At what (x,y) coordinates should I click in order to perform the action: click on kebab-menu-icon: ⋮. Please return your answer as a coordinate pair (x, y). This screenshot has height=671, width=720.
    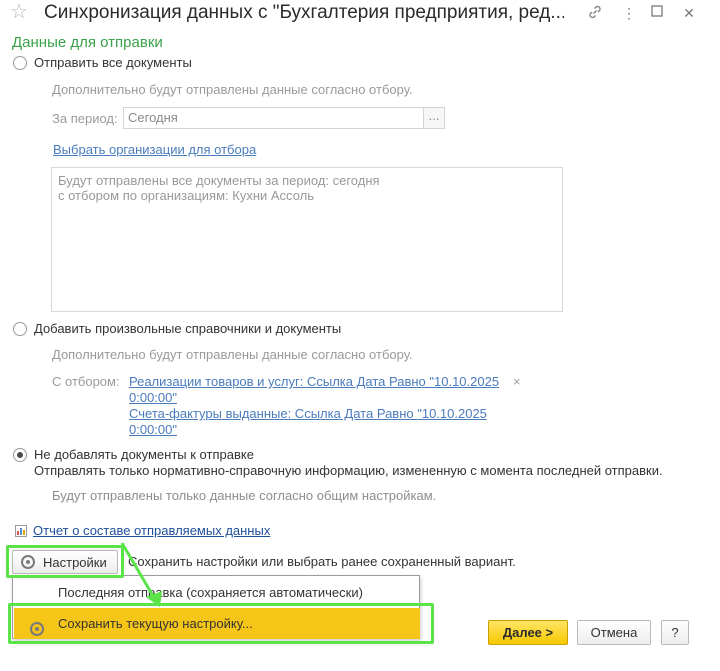
    Looking at the image, I should click on (629, 13).